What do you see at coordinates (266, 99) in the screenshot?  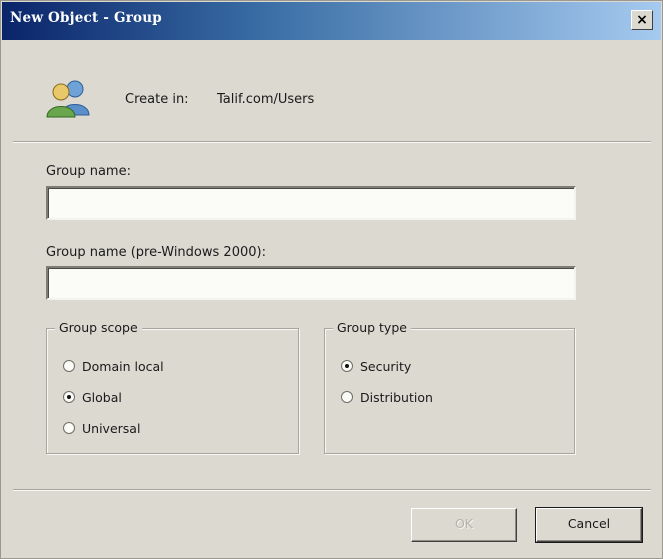 I see `create-in-value: Talif.com/Users` at bounding box center [266, 99].